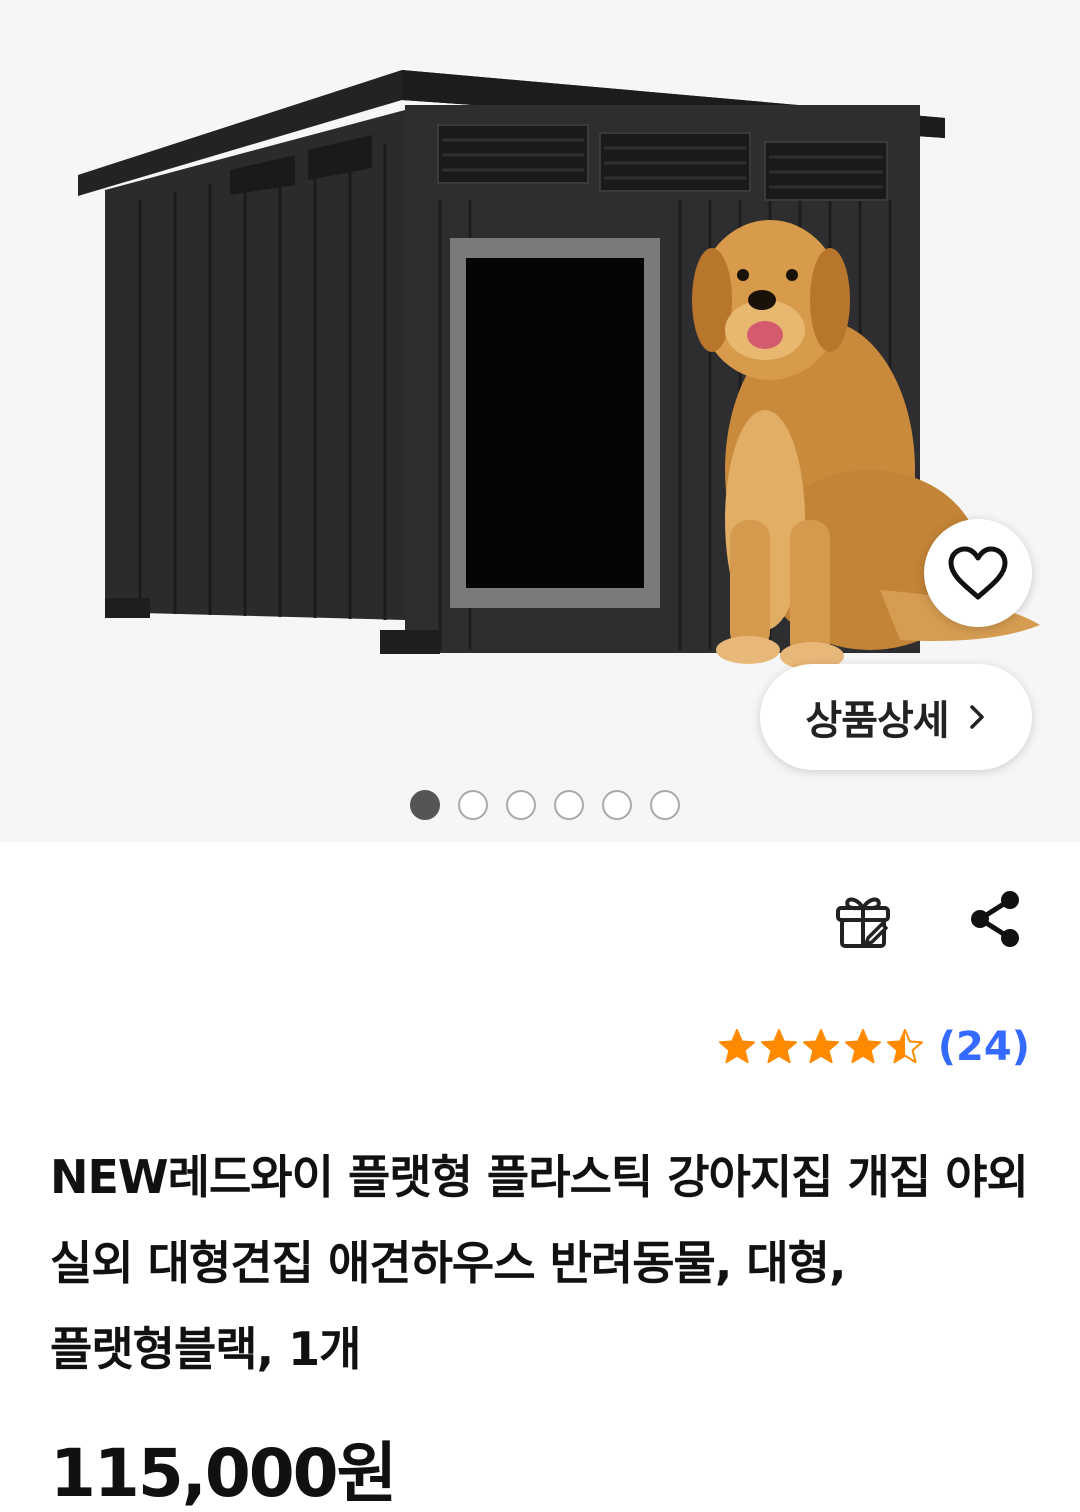 The width and height of the screenshot is (1080, 1512). I want to click on rating-summary: (24), so click(874, 1047).